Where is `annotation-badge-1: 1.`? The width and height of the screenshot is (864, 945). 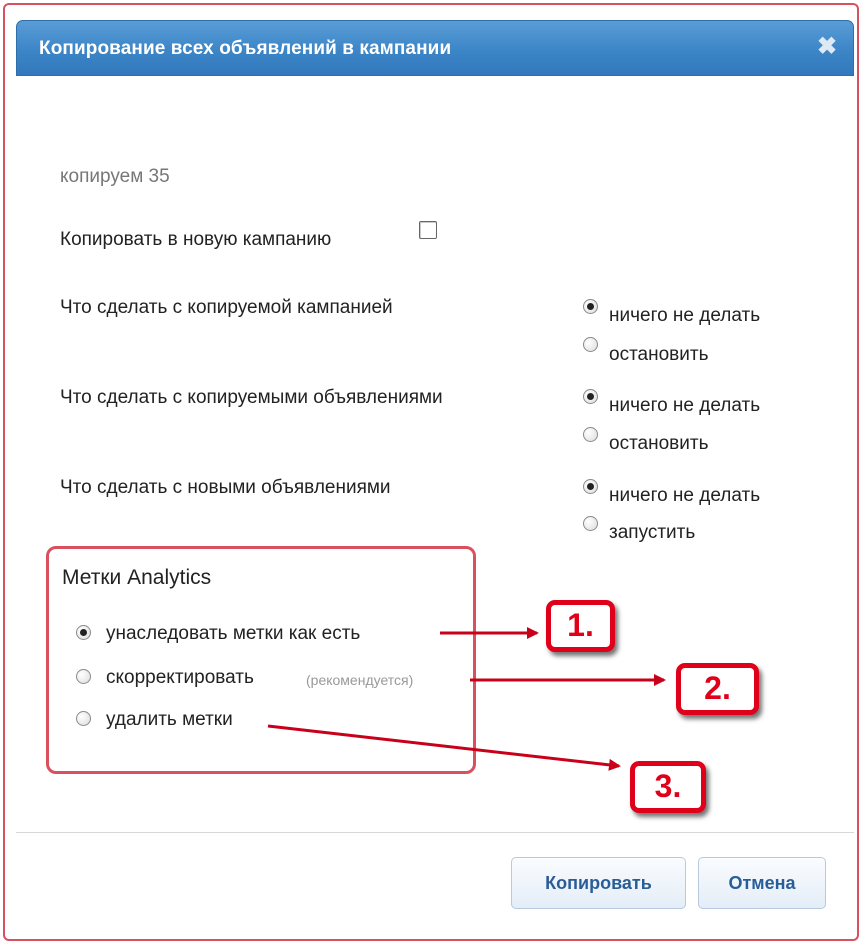 annotation-badge-1: 1. is located at coordinates (580, 626).